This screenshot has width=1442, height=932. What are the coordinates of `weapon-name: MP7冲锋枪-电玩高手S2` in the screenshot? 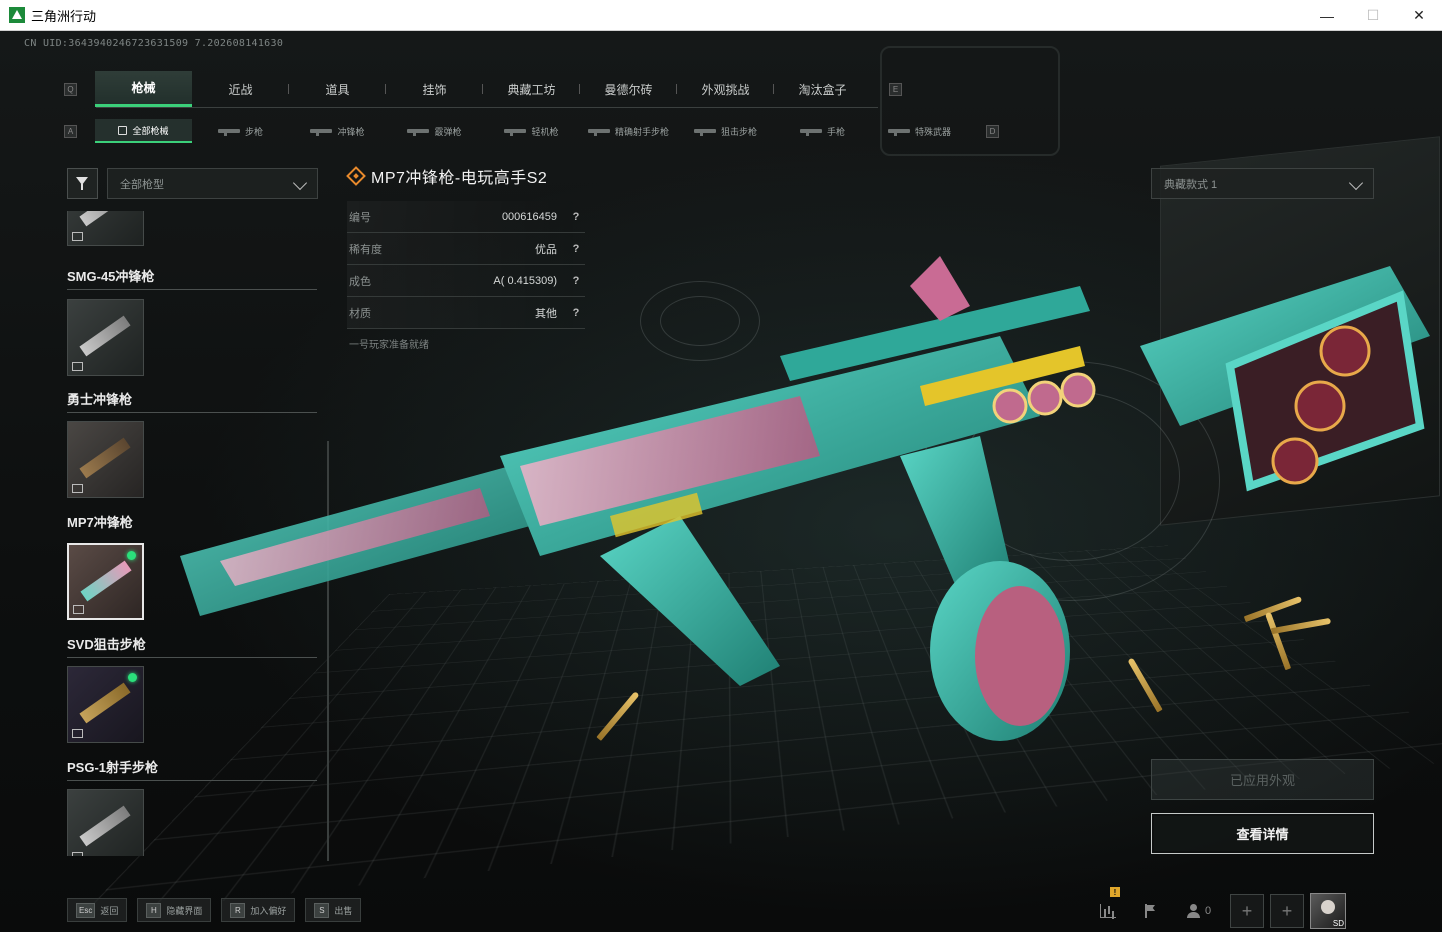 It's located at (459, 178).